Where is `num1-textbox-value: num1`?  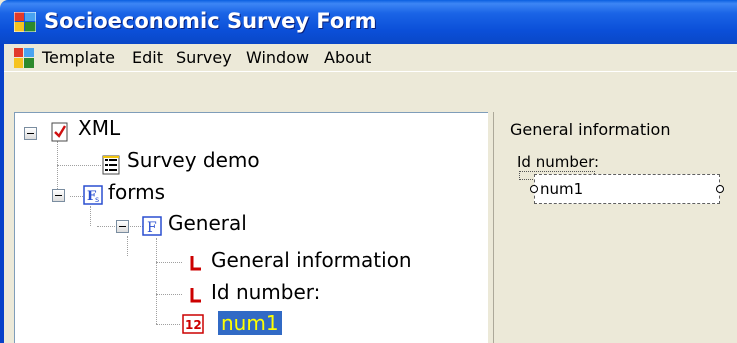 num1-textbox-value: num1 is located at coordinates (562, 189).